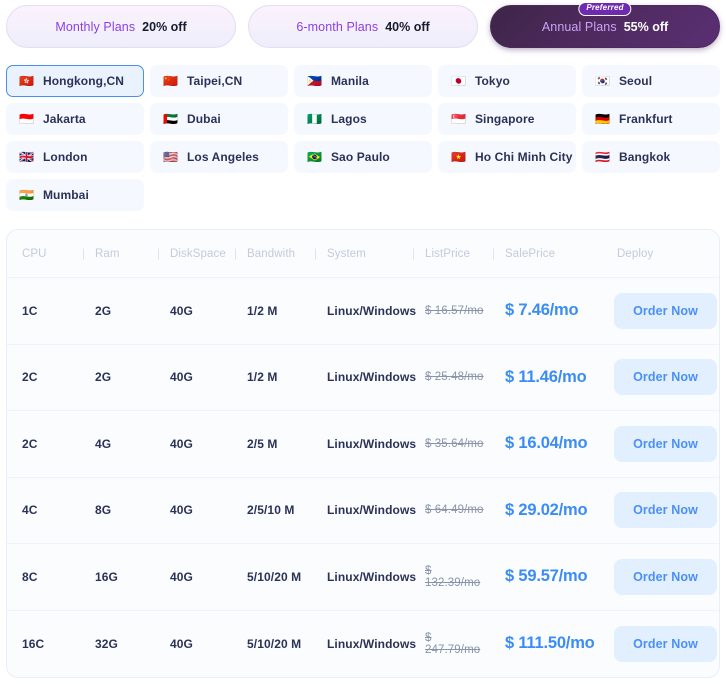 Image resolution: width=726 pixels, height=694 pixels. I want to click on cell-sale-price: $ 11.46/mo, so click(546, 376).